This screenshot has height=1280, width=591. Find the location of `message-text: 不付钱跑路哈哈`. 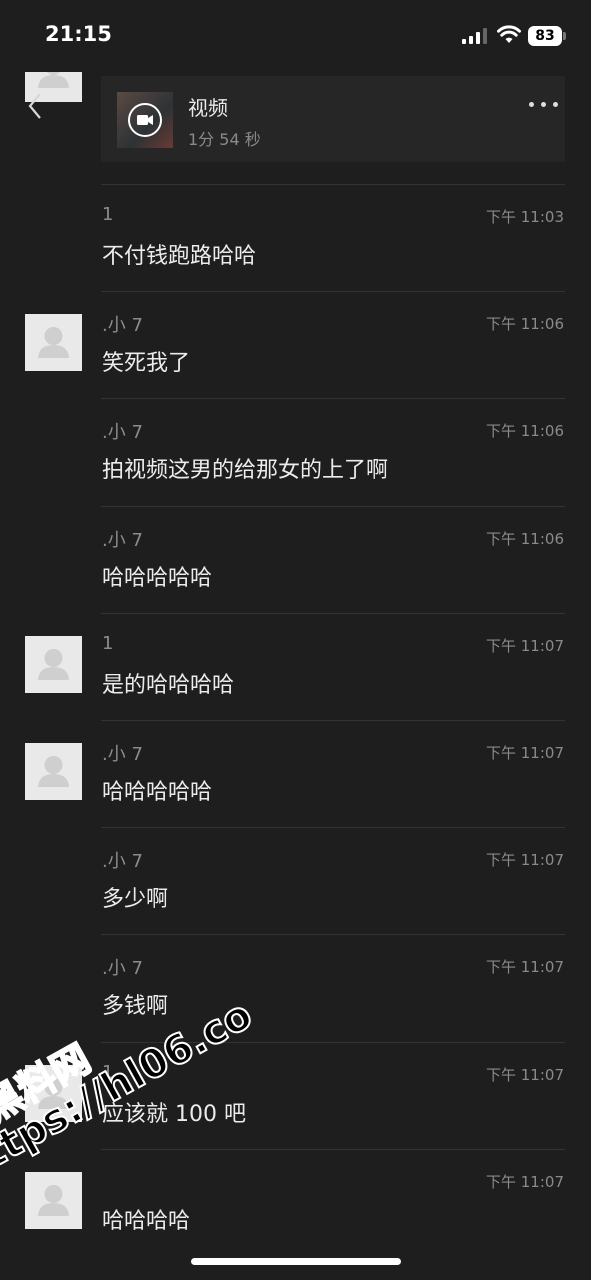

message-text: 不付钱跑路哈哈 is located at coordinates (179, 256).